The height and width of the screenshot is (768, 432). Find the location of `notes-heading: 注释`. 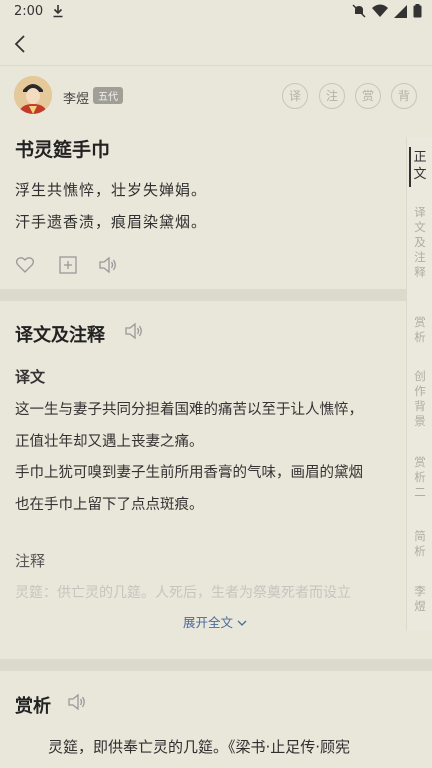

notes-heading: 注释 is located at coordinates (30, 561).